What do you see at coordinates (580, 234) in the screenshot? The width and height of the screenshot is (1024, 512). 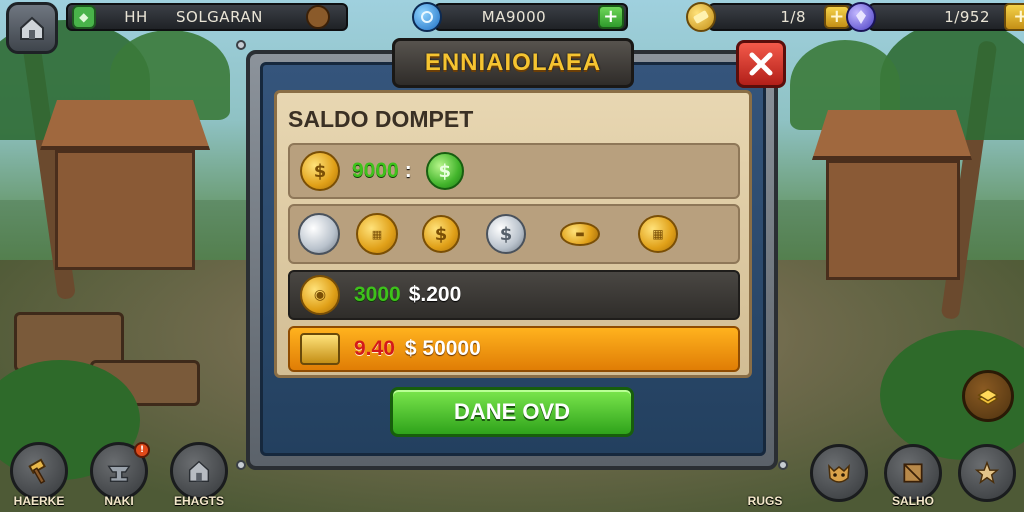 I see `flat-gold-coin-icon: ▬` at bounding box center [580, 234].